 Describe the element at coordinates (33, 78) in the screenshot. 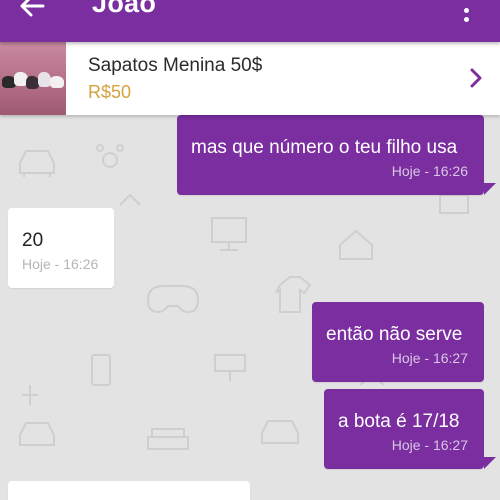

I see `listing-thumbnail` at that location.